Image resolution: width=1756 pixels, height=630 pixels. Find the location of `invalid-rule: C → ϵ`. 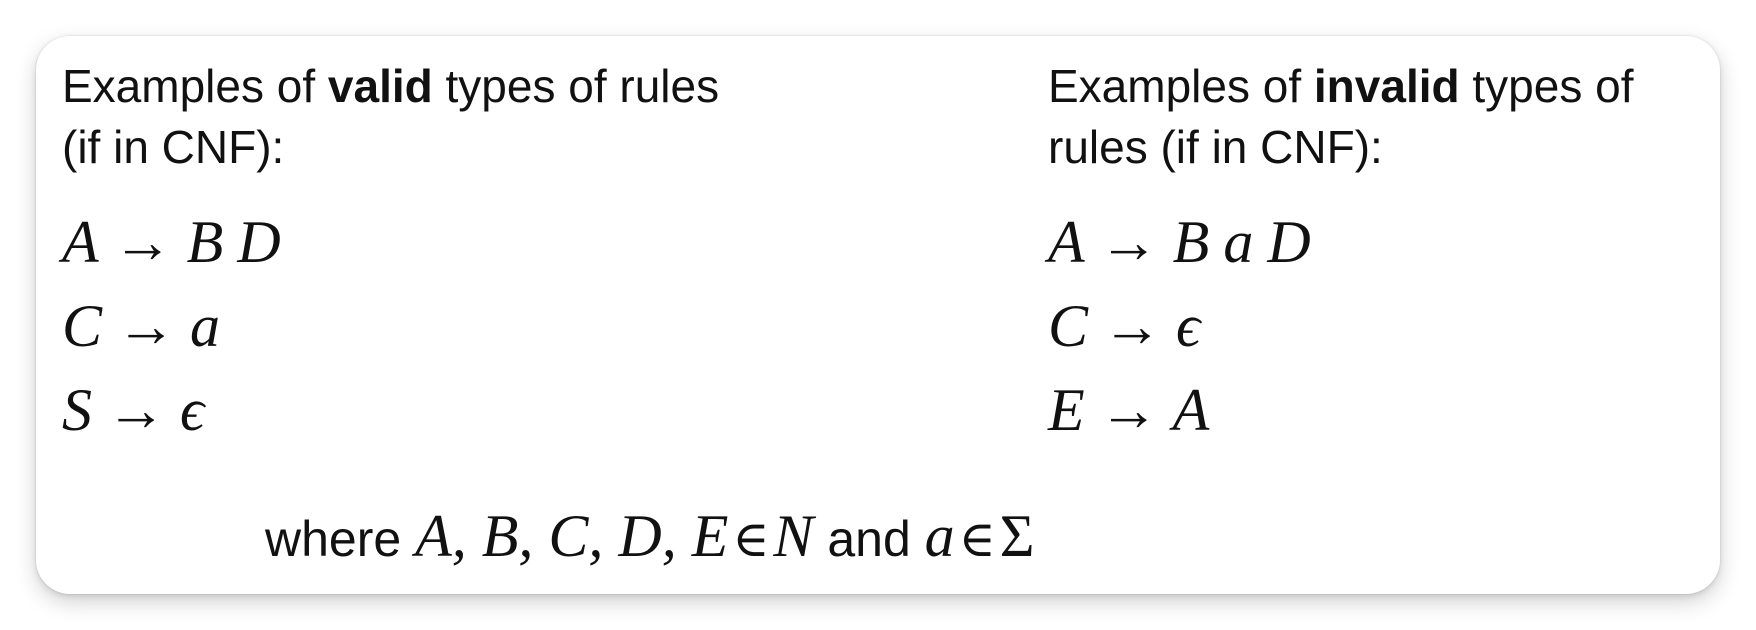

invalid-rule: C → ϵ is located at coordinates (1124, 326).